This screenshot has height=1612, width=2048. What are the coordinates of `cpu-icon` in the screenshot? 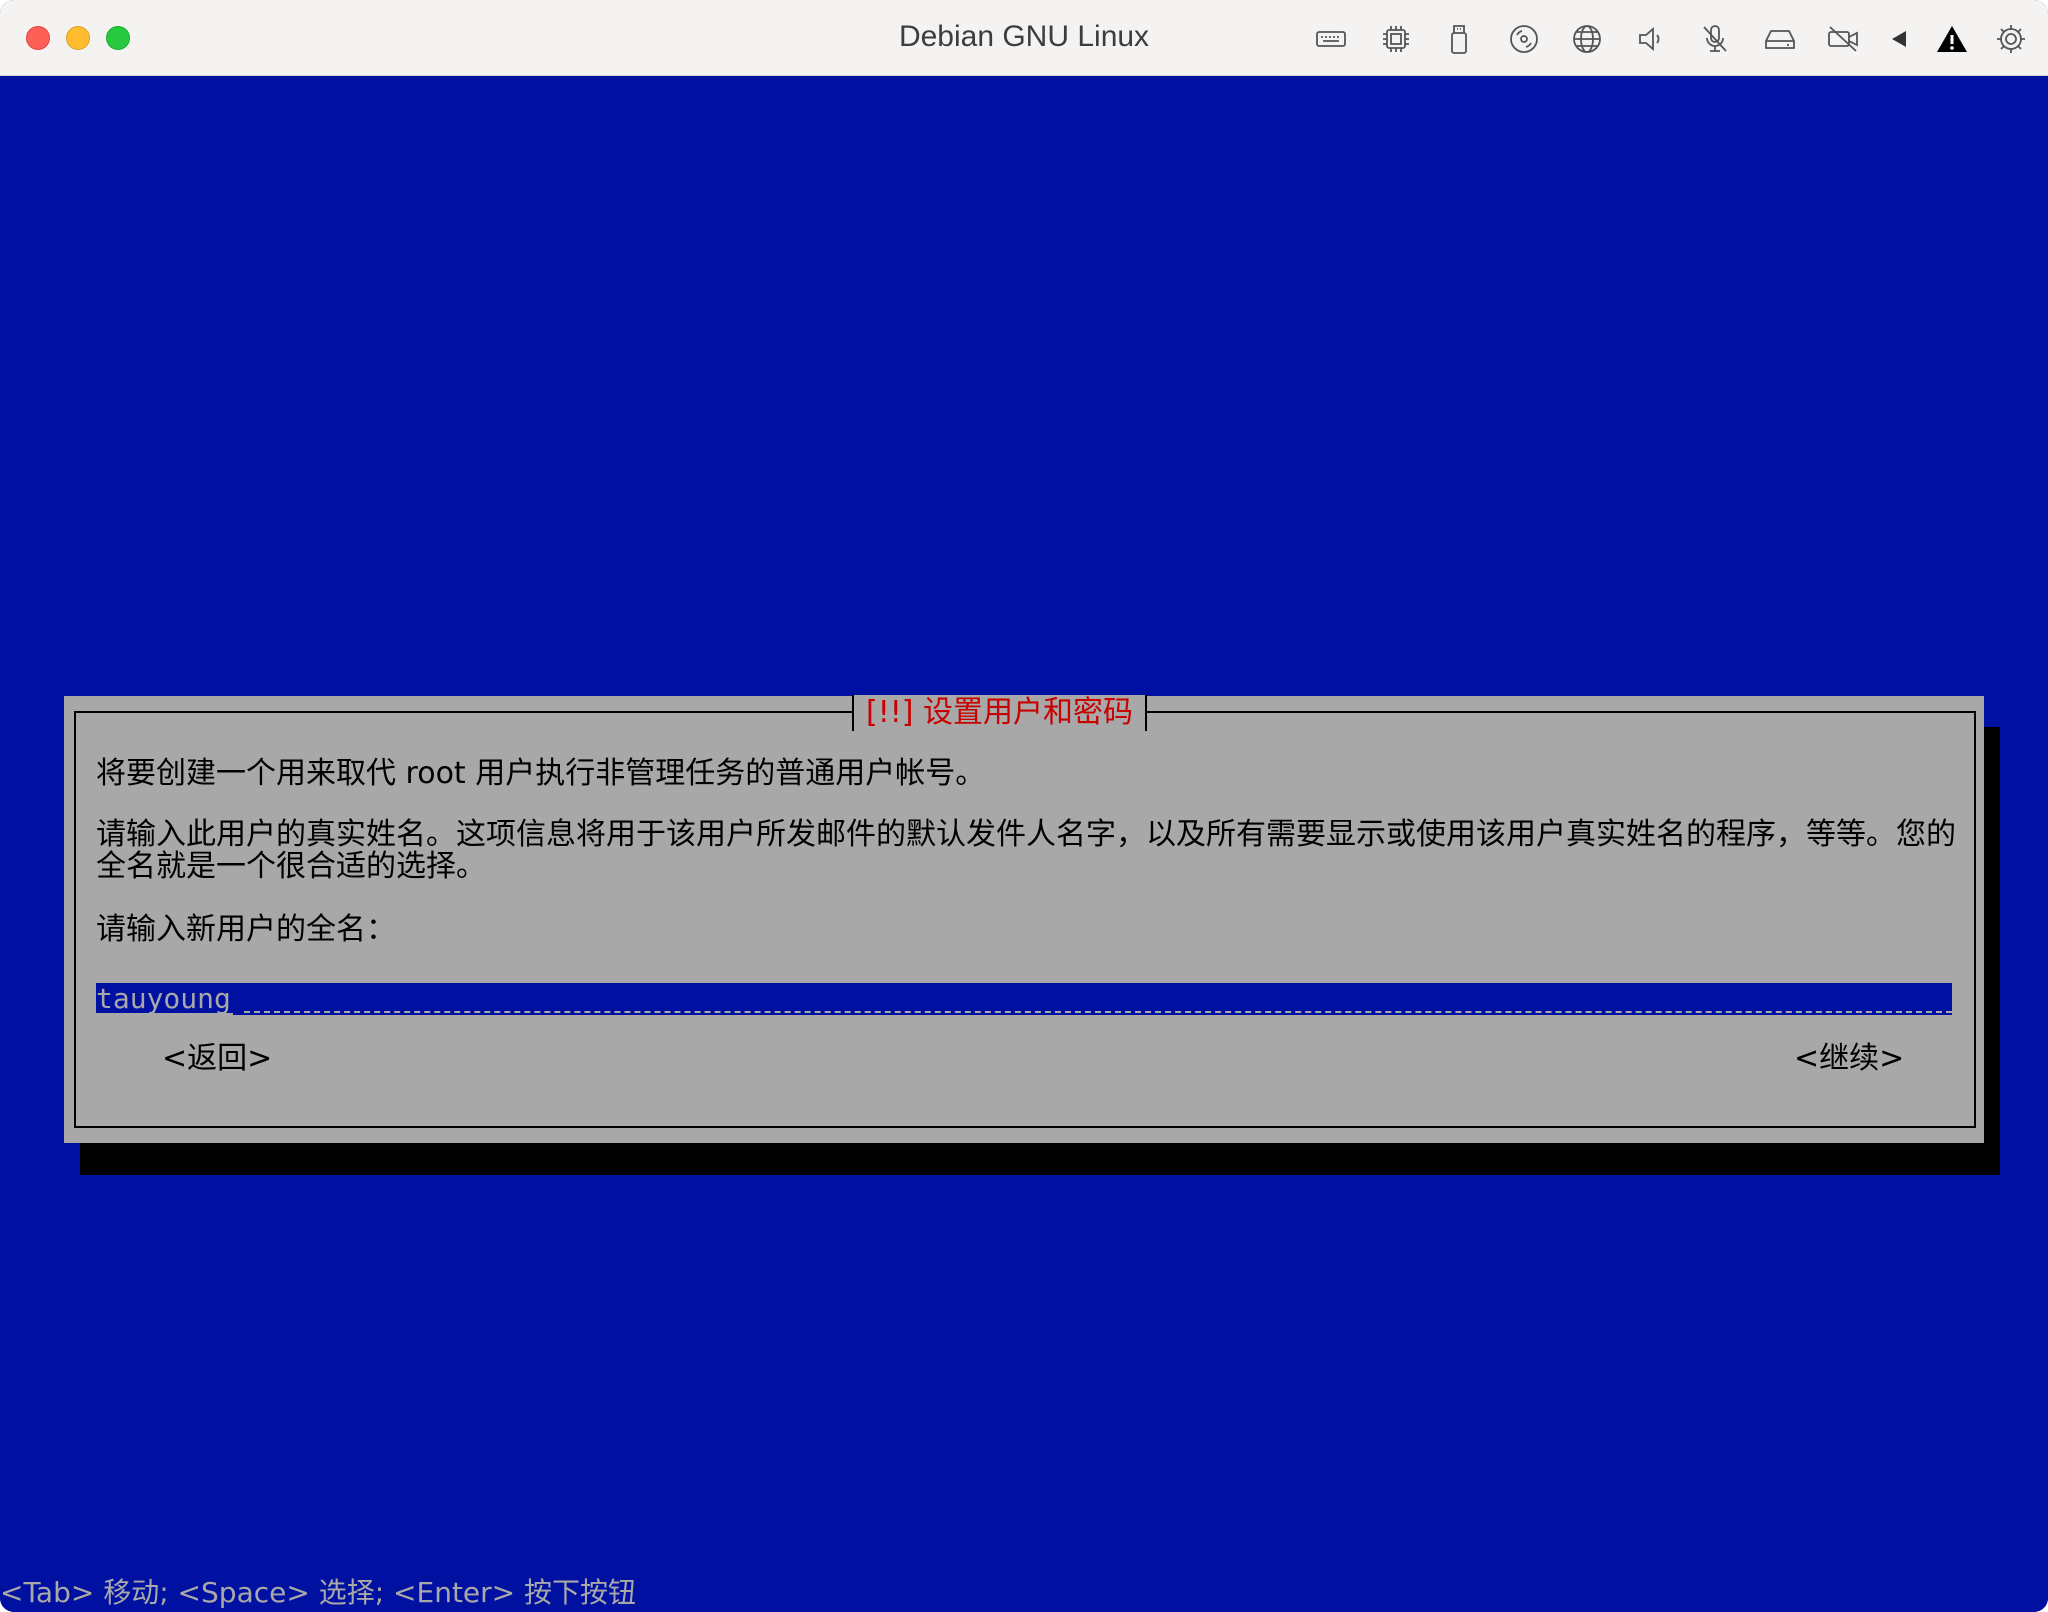 It's located at (1396, 39).